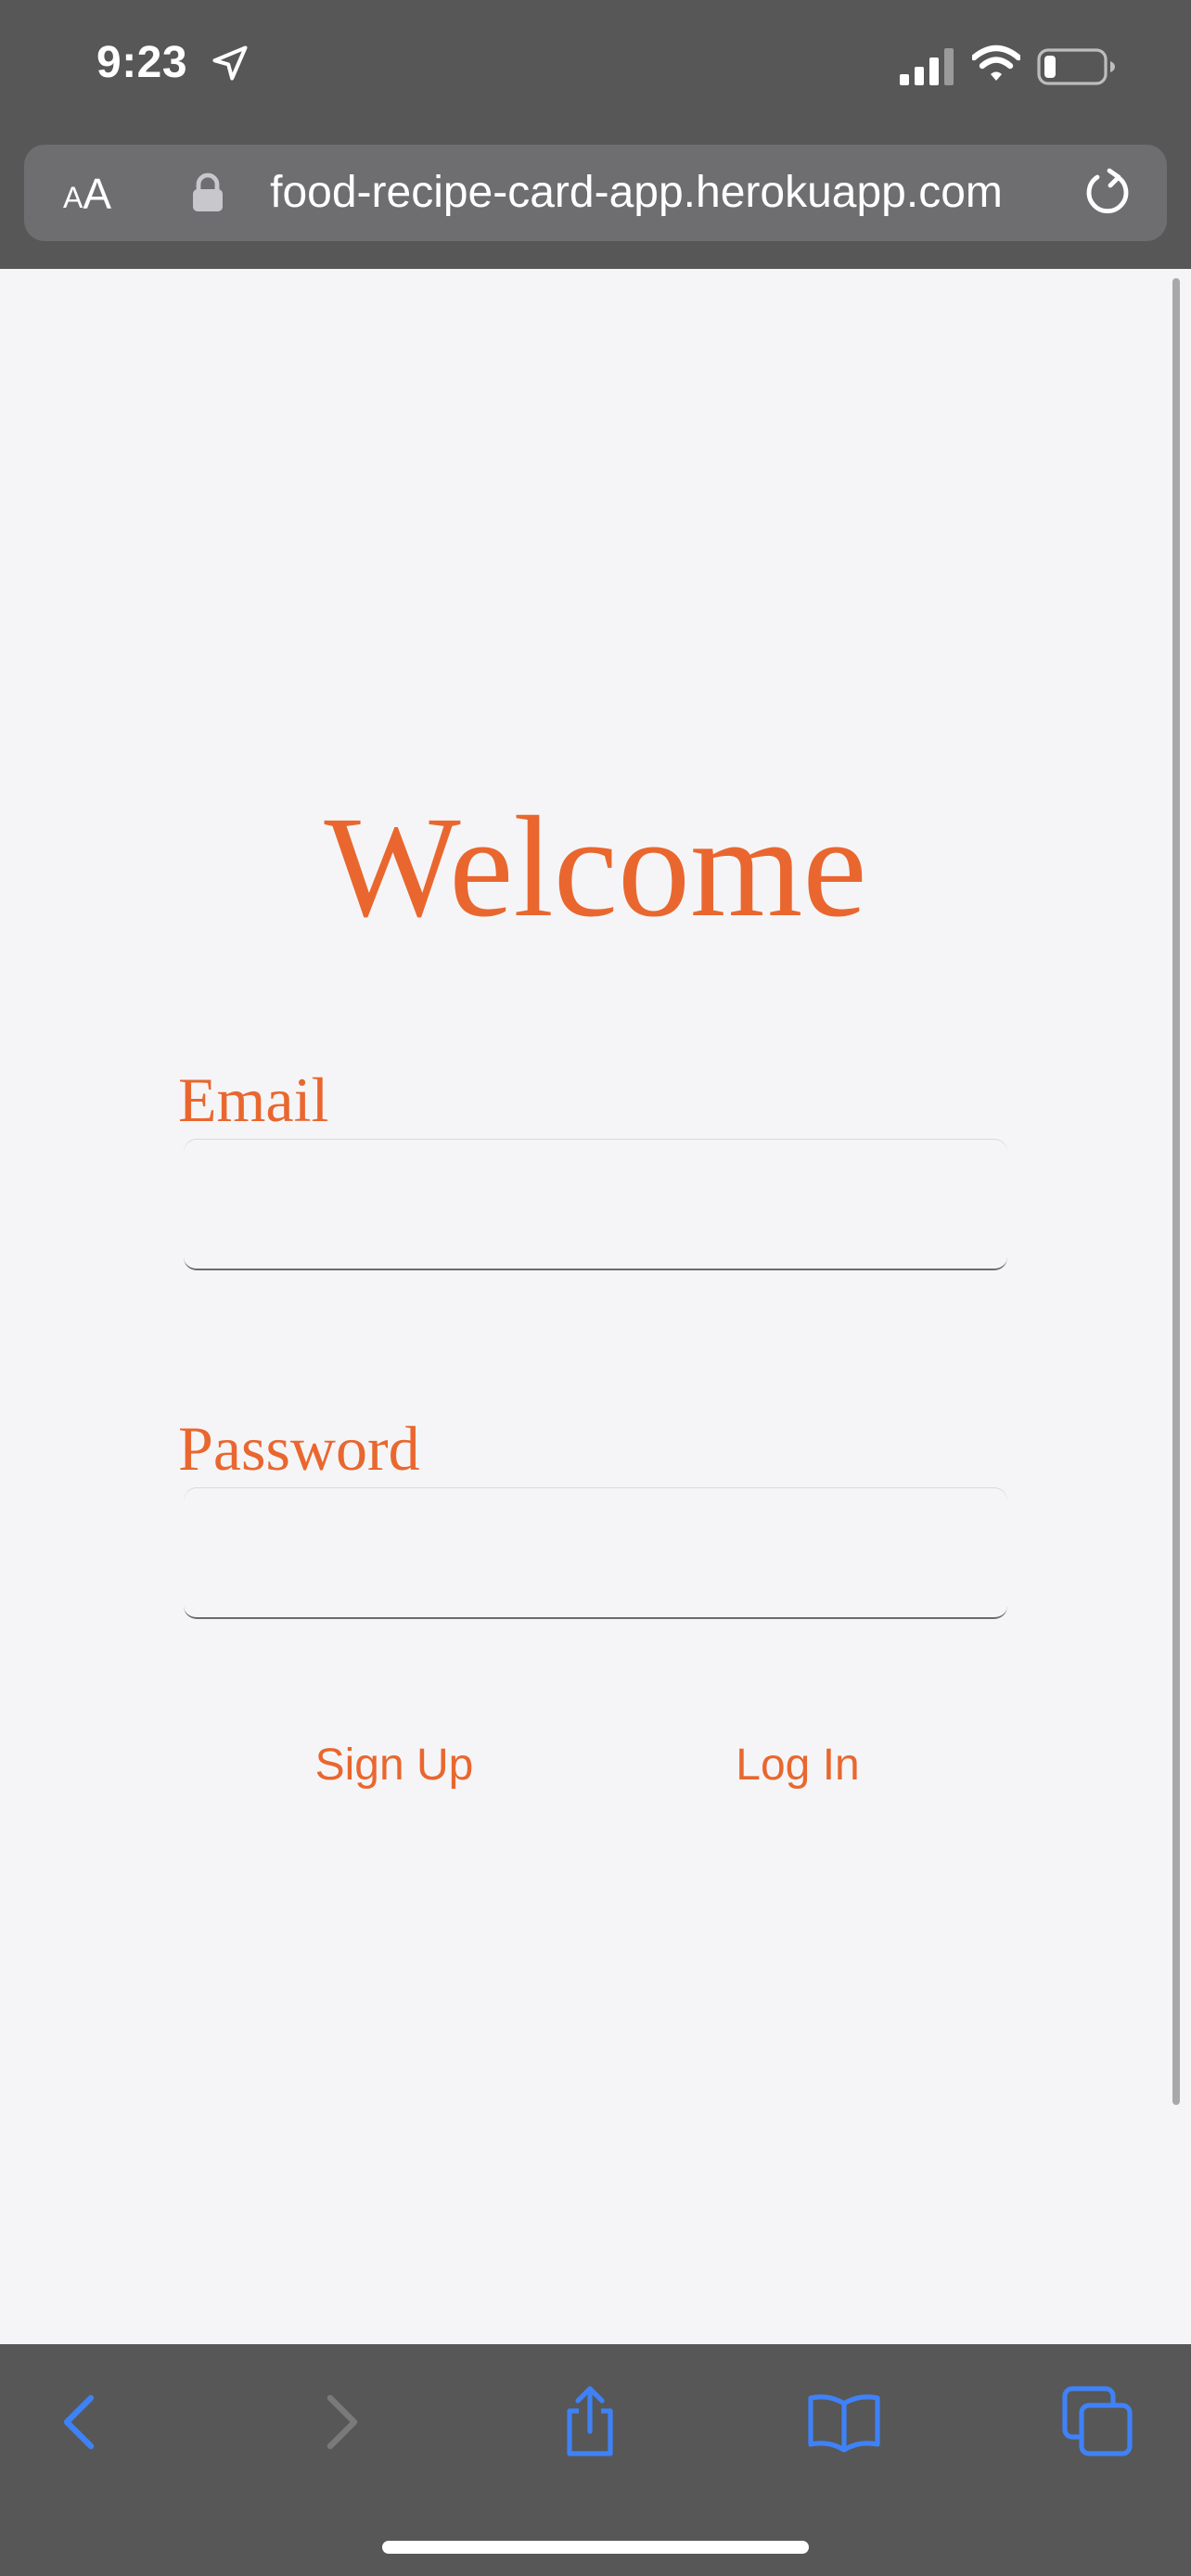 The width and height of the screenshot is (1191, 2576). I want to click on status-bar: 9:23, so click(595, 67).